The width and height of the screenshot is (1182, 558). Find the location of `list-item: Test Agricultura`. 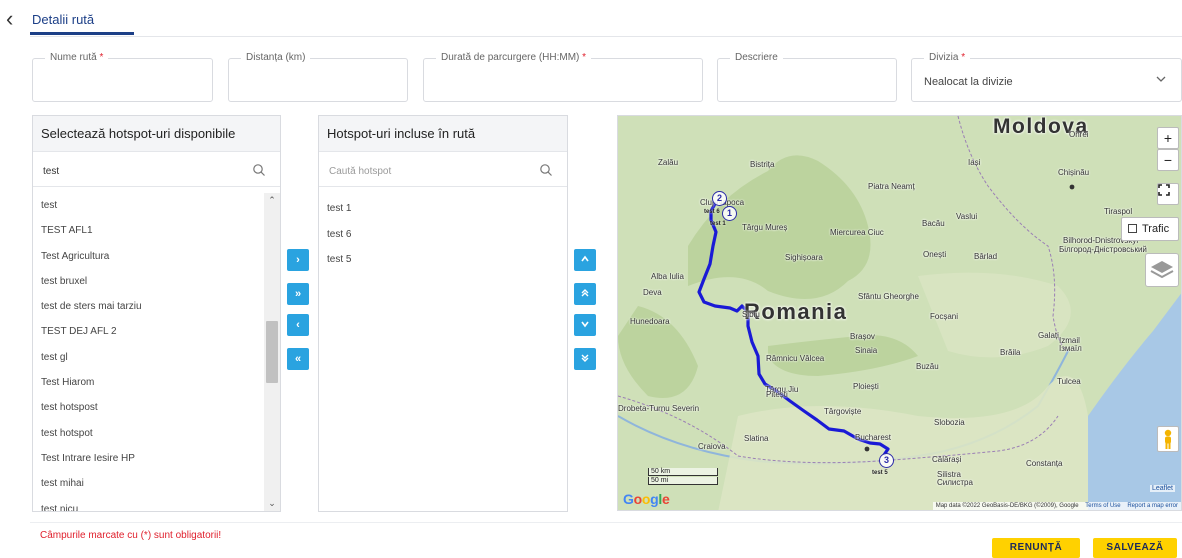

list-item: Test Agricultura is located at coordinates (148, 256).